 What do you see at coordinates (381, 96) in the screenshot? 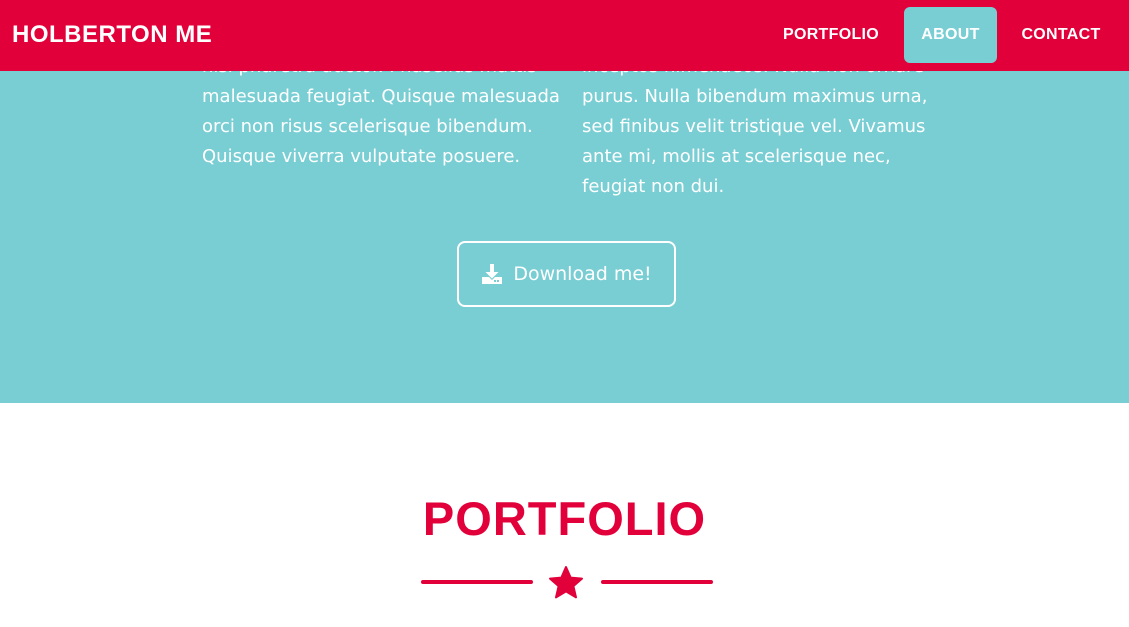
I see `about-text-line: malesuada feugiat. Quisque malesuada` at bounding box center [381, 96].